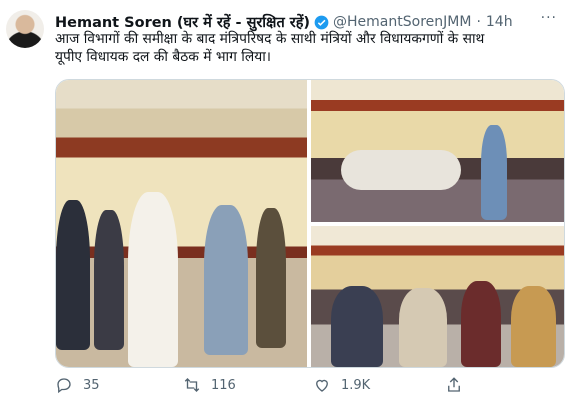 The image size is (571, 407). I want to click on verified-badge-icon, so click(321, 22).